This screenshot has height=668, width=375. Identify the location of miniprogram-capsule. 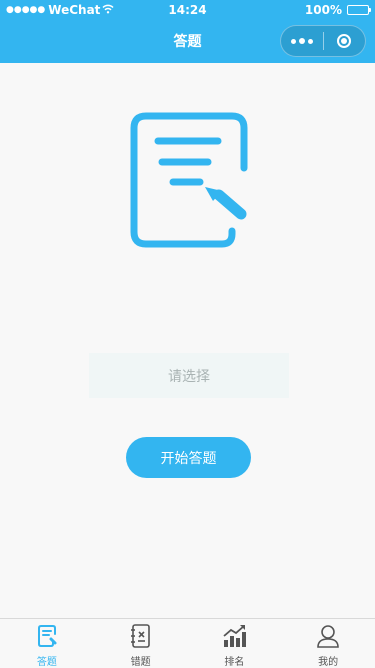
(323, 41).